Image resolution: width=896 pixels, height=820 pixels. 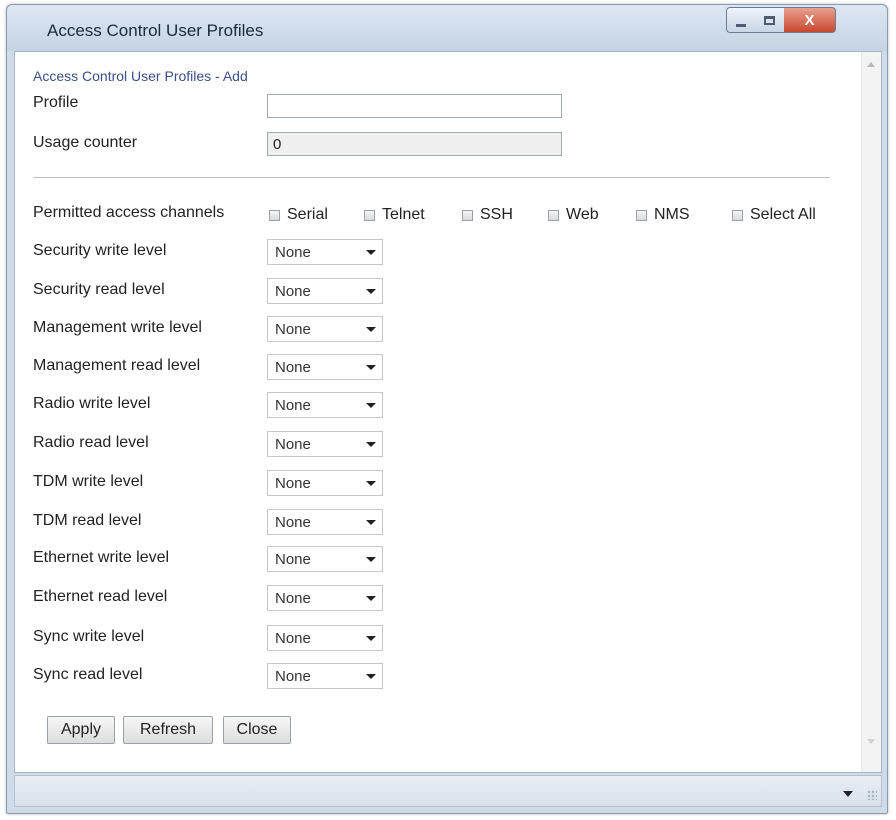 I want to click on checkbox-label: Web, so click(x=582, y=214).